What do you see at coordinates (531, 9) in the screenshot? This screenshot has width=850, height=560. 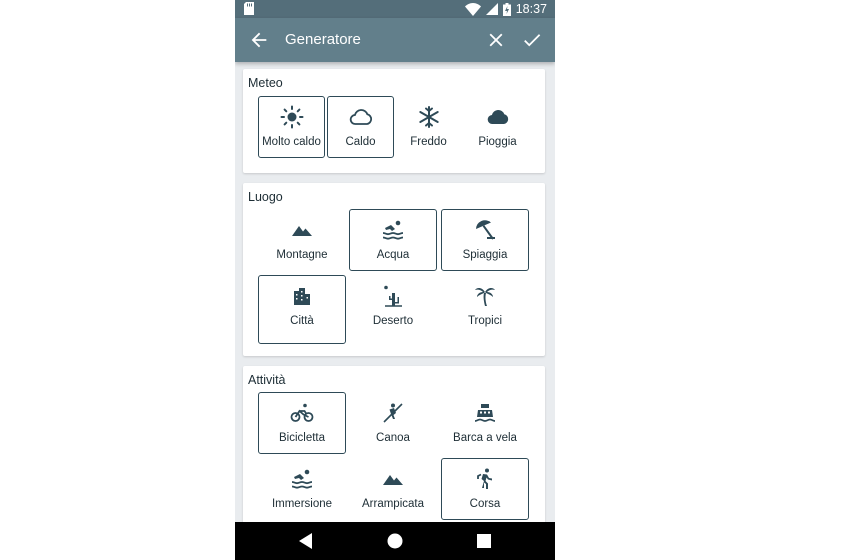 I see `status-time: 18:37` at bounding box center [531, 9].